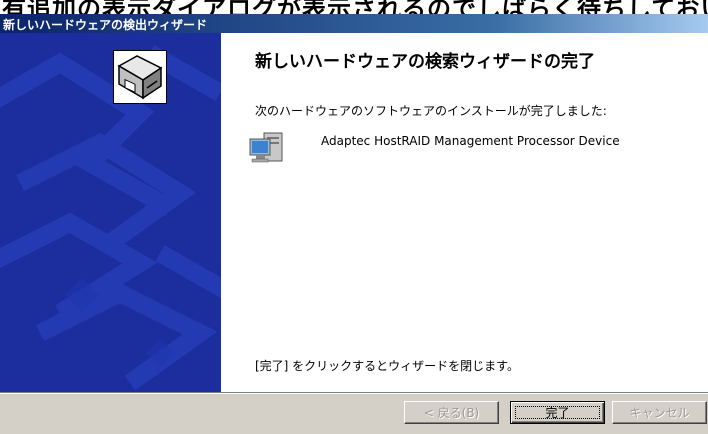 The image size is (708, 434). Describe the element at coordinates (425, 62) in the screenshot. I see `wizard-heading: 新しいハードウェアの検索ウィザードの完了` at that location.